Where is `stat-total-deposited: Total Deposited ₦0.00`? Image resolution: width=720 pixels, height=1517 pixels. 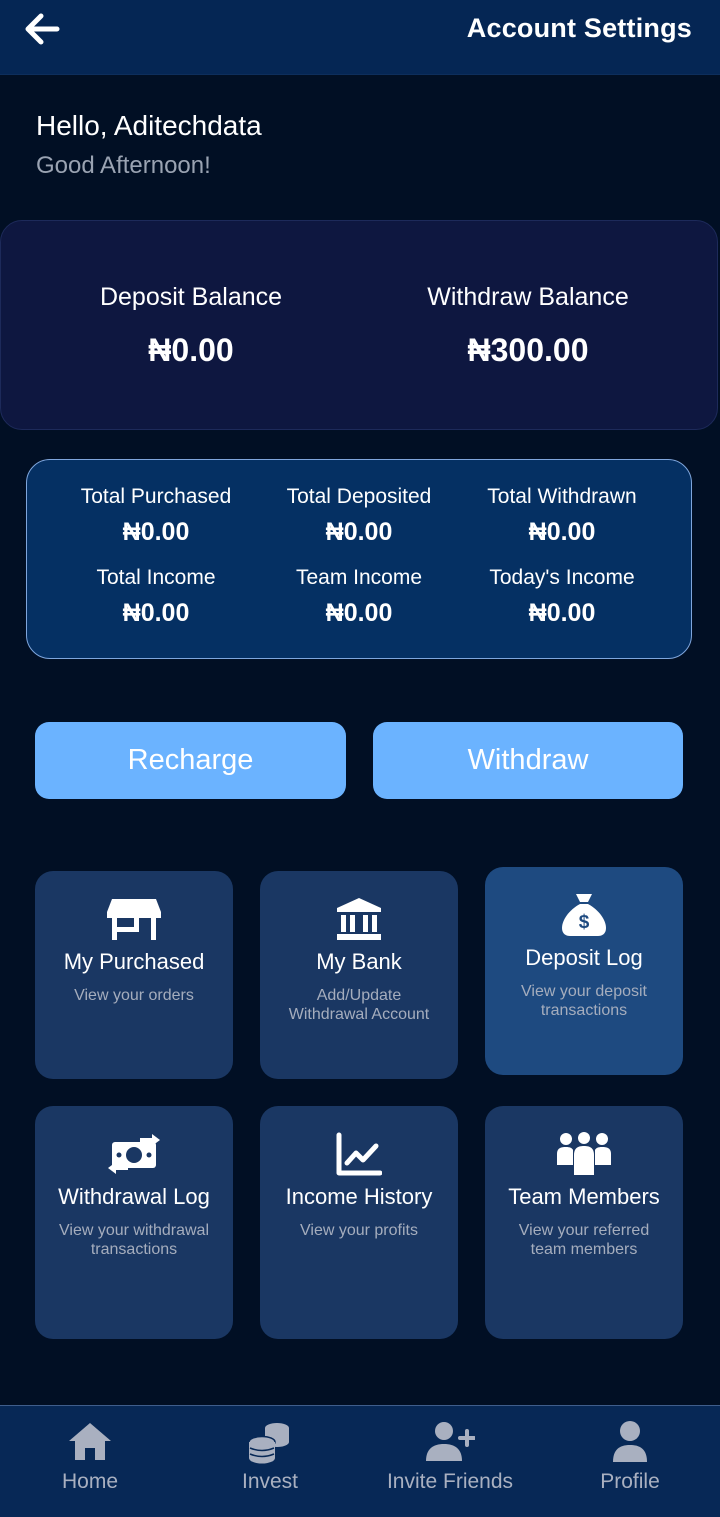
stat-total-deposited: Total Deposited ₦0.00 is located at coordinates (359, 516).